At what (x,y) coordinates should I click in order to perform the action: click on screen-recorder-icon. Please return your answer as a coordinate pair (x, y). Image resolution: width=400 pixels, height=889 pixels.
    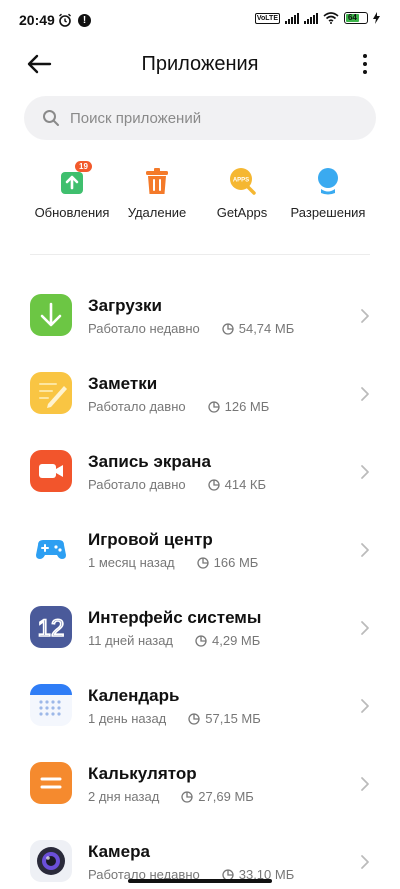
    Looking at the image, I should click on (51, 471).